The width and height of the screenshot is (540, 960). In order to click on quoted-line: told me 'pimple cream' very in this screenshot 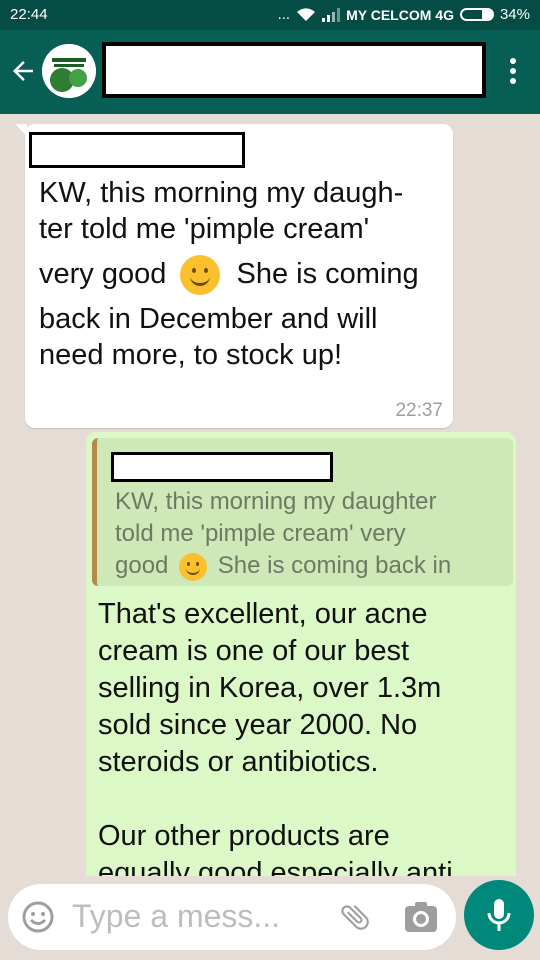, I will do `click(260, 533)`.